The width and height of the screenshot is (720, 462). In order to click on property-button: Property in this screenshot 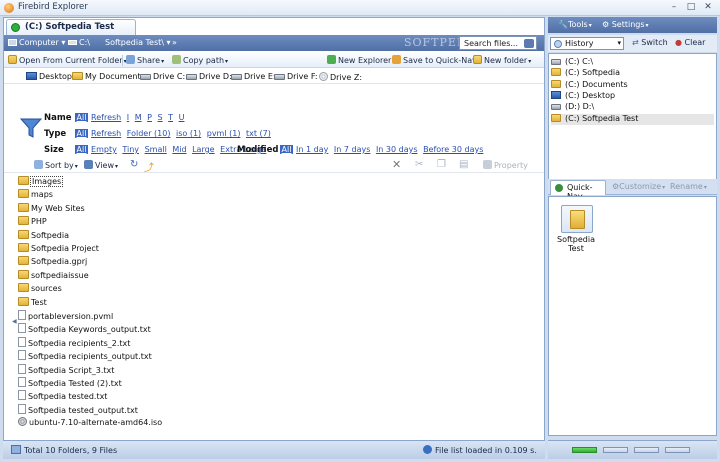, I will do `click(505, 165)`.